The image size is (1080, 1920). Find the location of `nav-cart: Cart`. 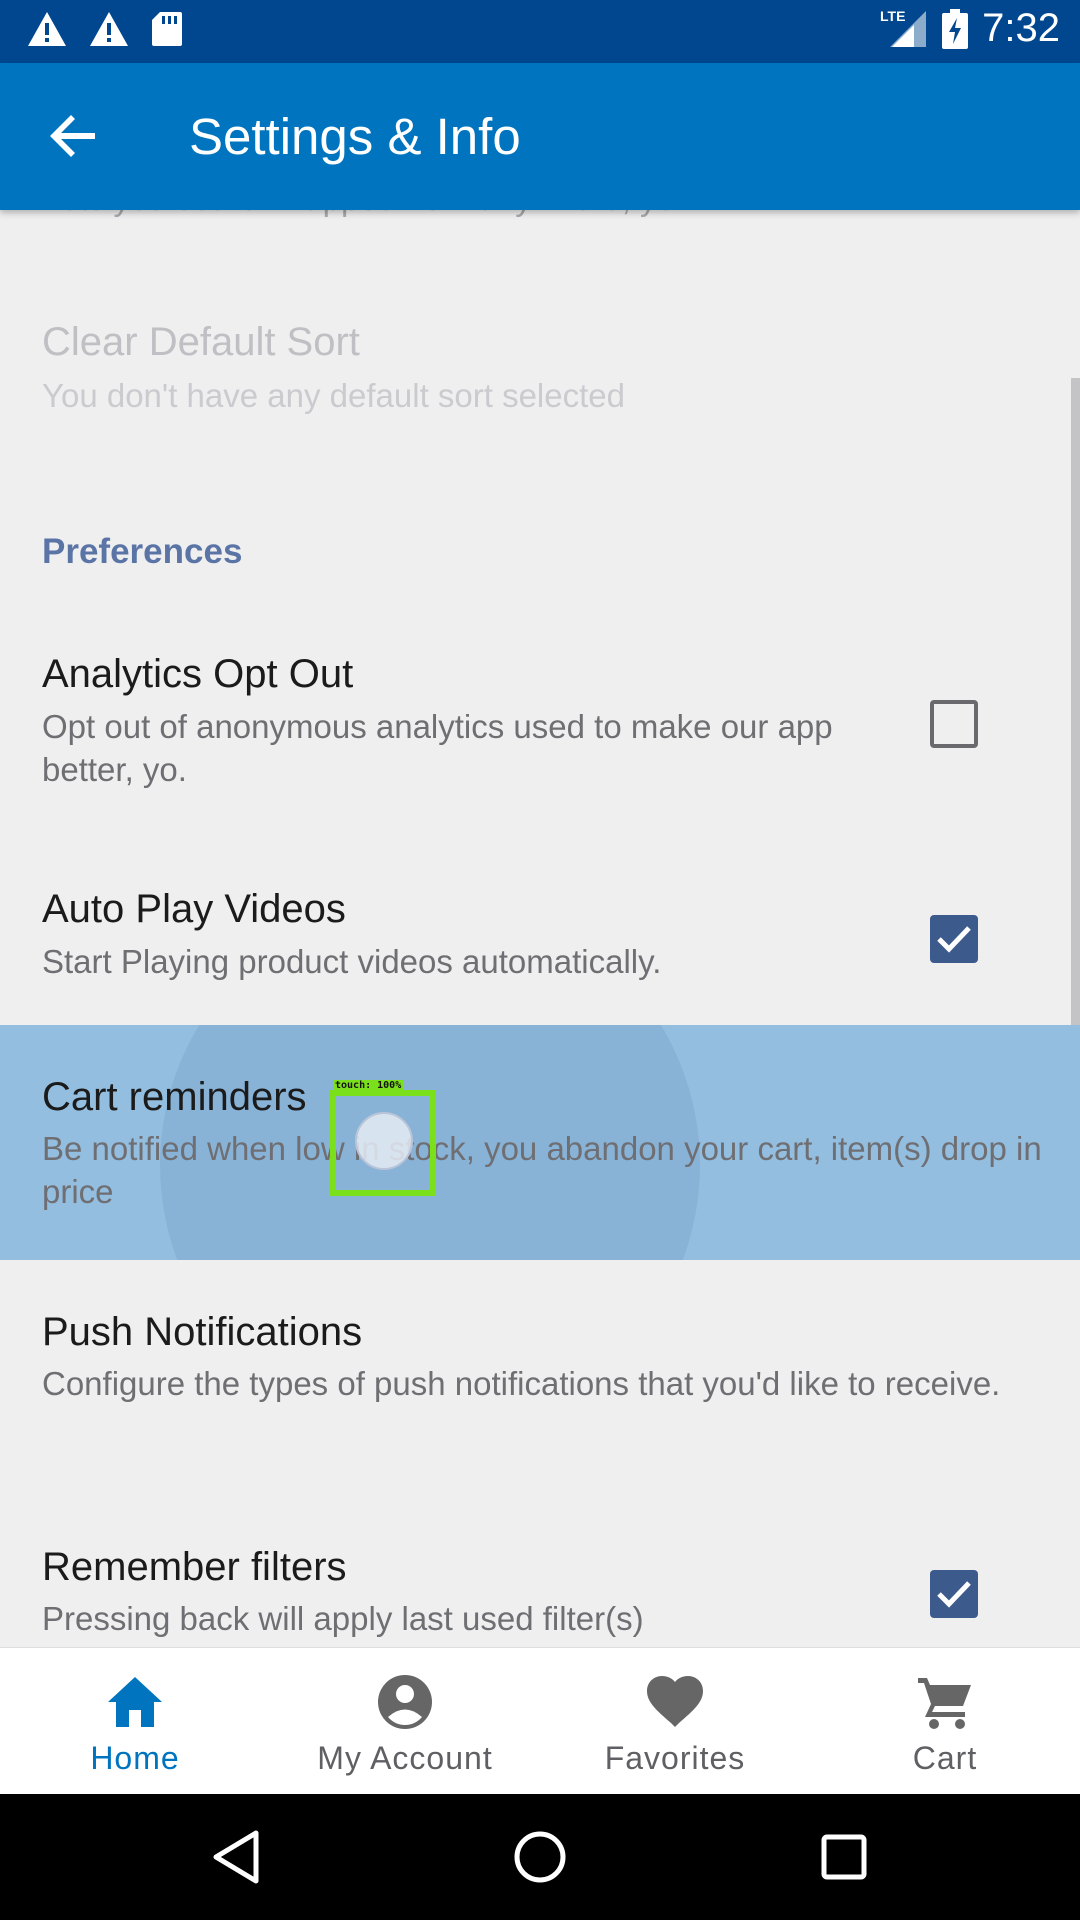

nav-cart: Cart is located at coordinates (945, 1721).